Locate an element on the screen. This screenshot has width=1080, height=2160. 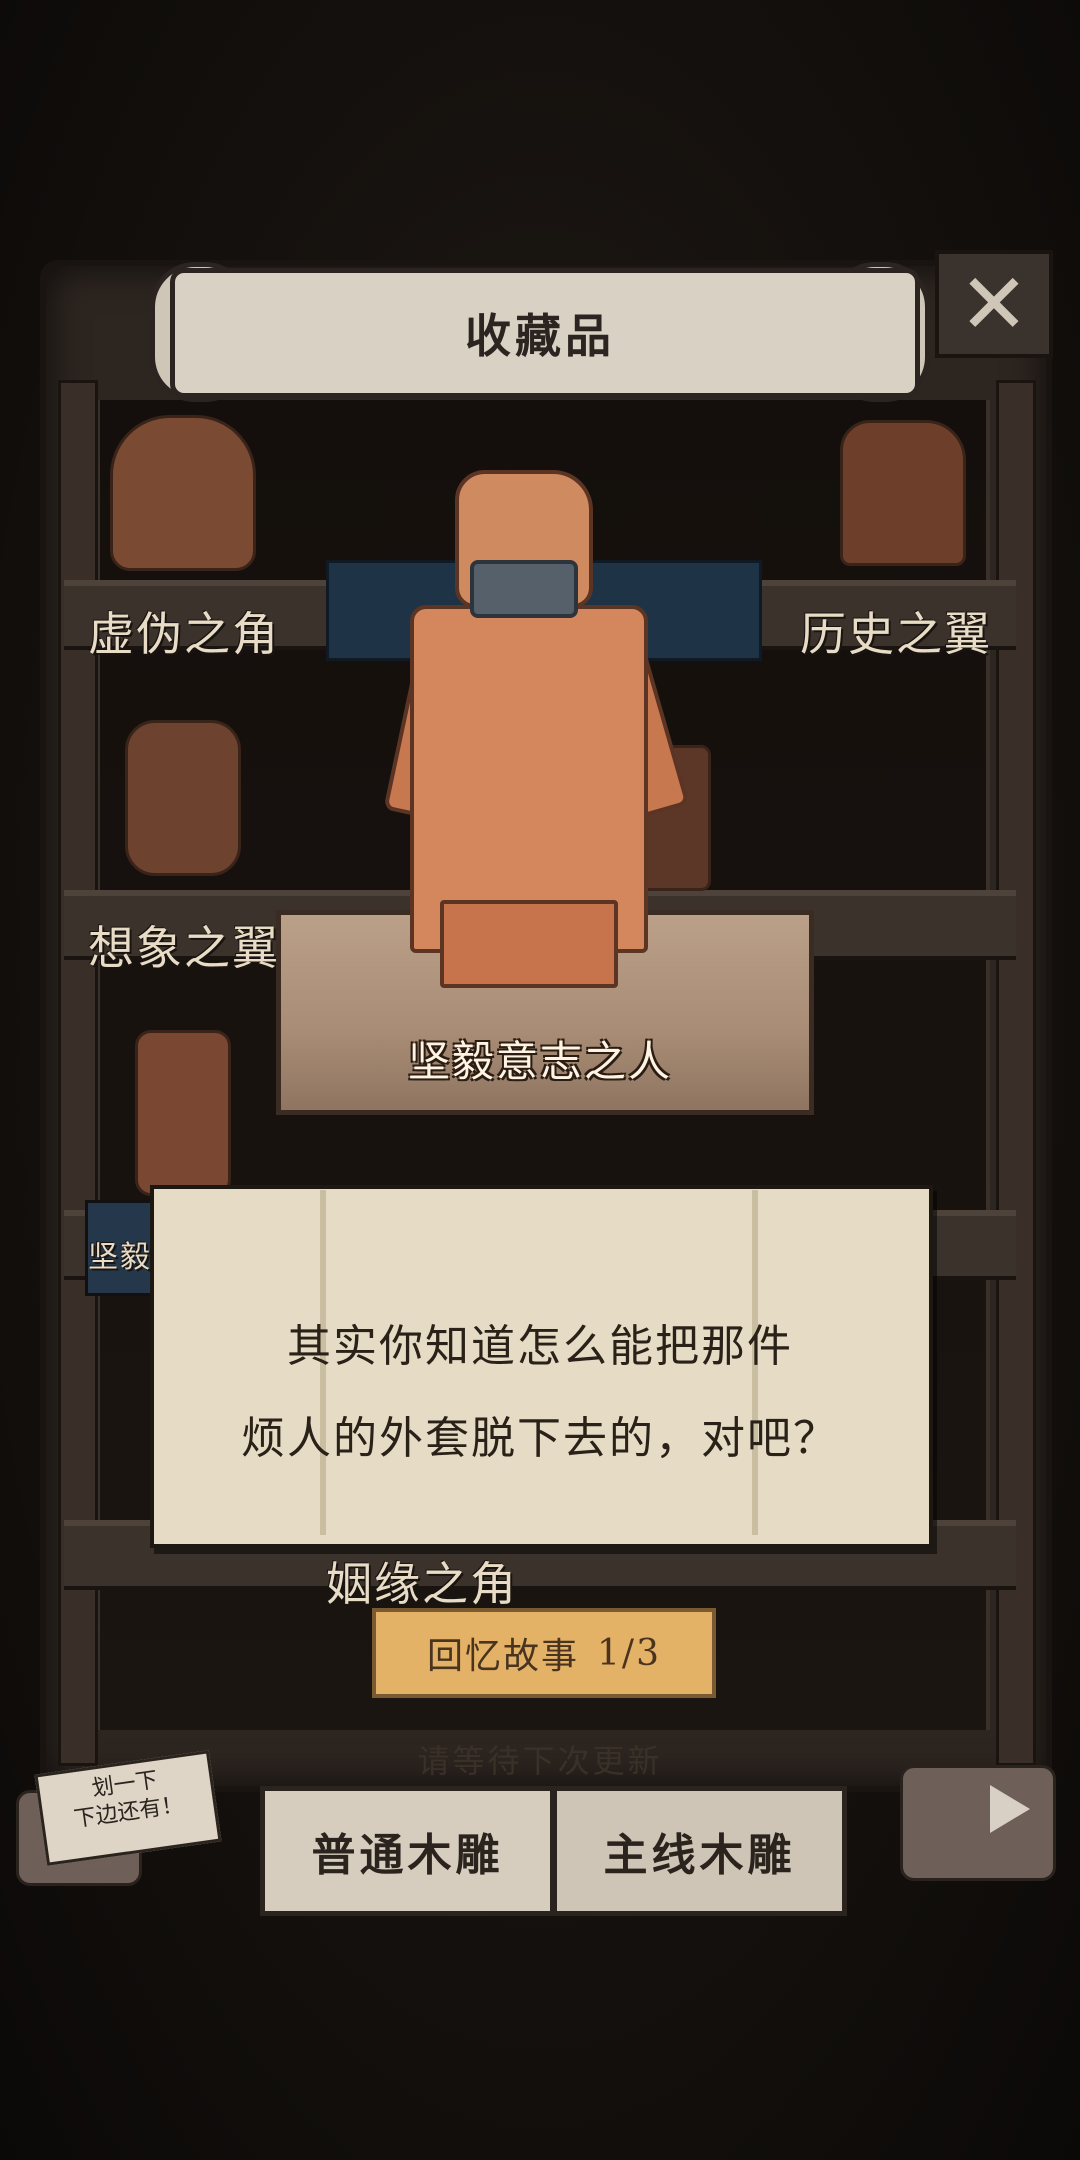
page-title: 收藏品 is located at coordinates (540, 336).